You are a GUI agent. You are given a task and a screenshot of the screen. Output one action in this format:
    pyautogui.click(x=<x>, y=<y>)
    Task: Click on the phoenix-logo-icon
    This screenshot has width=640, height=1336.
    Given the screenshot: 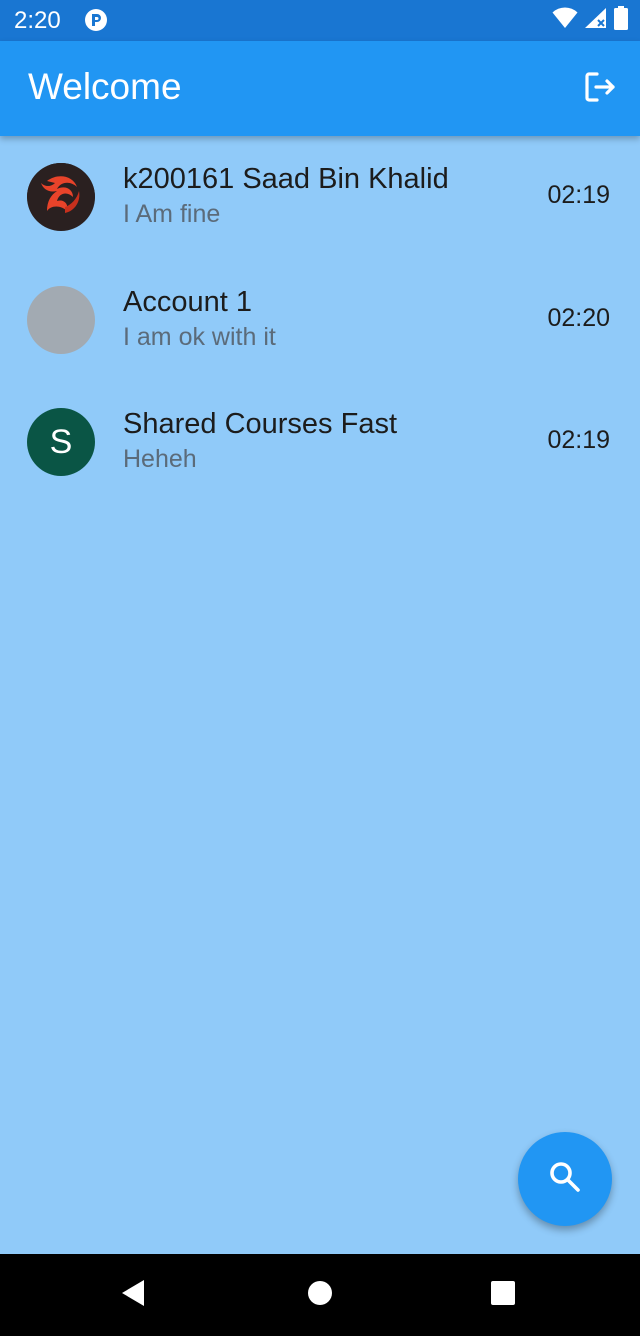 What is the action you would take?
    pyautogui.click(x=61, y=197)
    